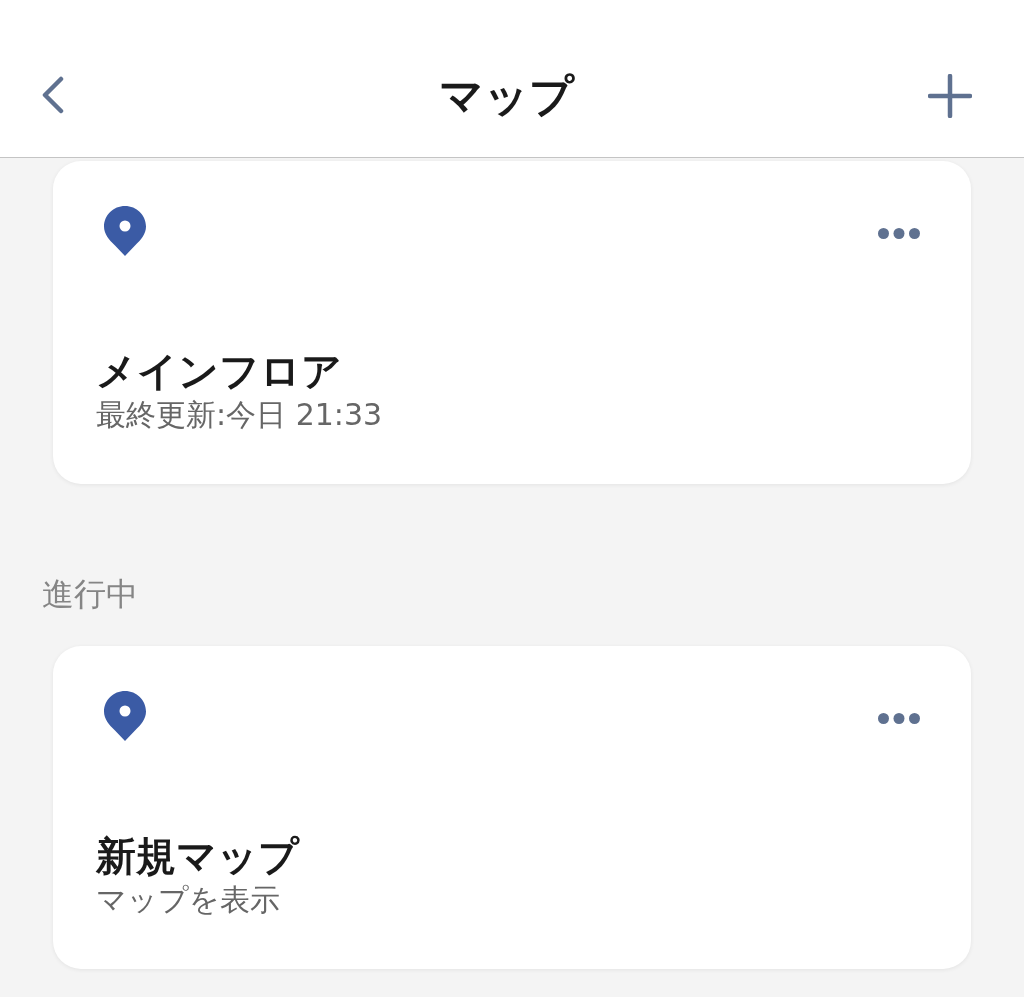 Image resolution: width=1024 pixels, height=997 pixels. Describe the element at coordinates (53, 95) in the screenshot. I see `back-icon` at that location.